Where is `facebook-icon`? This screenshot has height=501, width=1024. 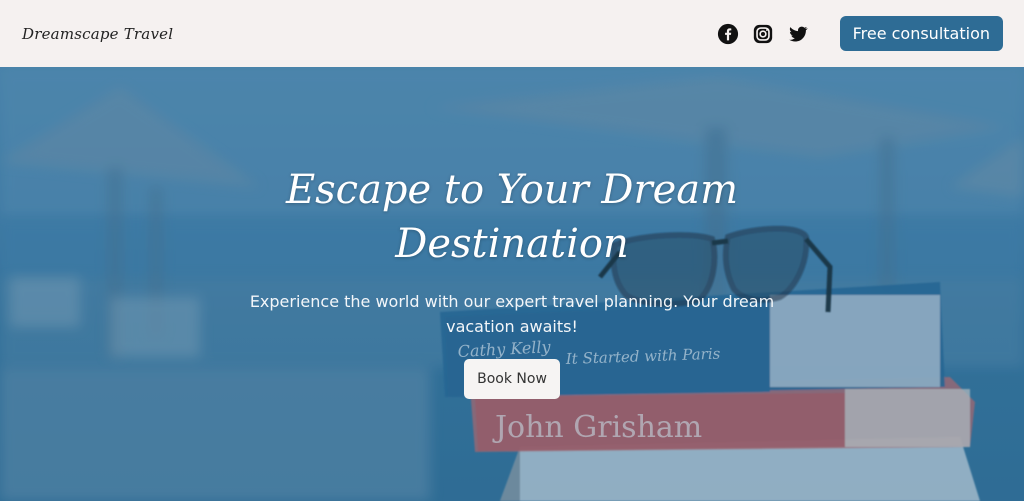 facebook-icon is located at coordinates (728, 34).